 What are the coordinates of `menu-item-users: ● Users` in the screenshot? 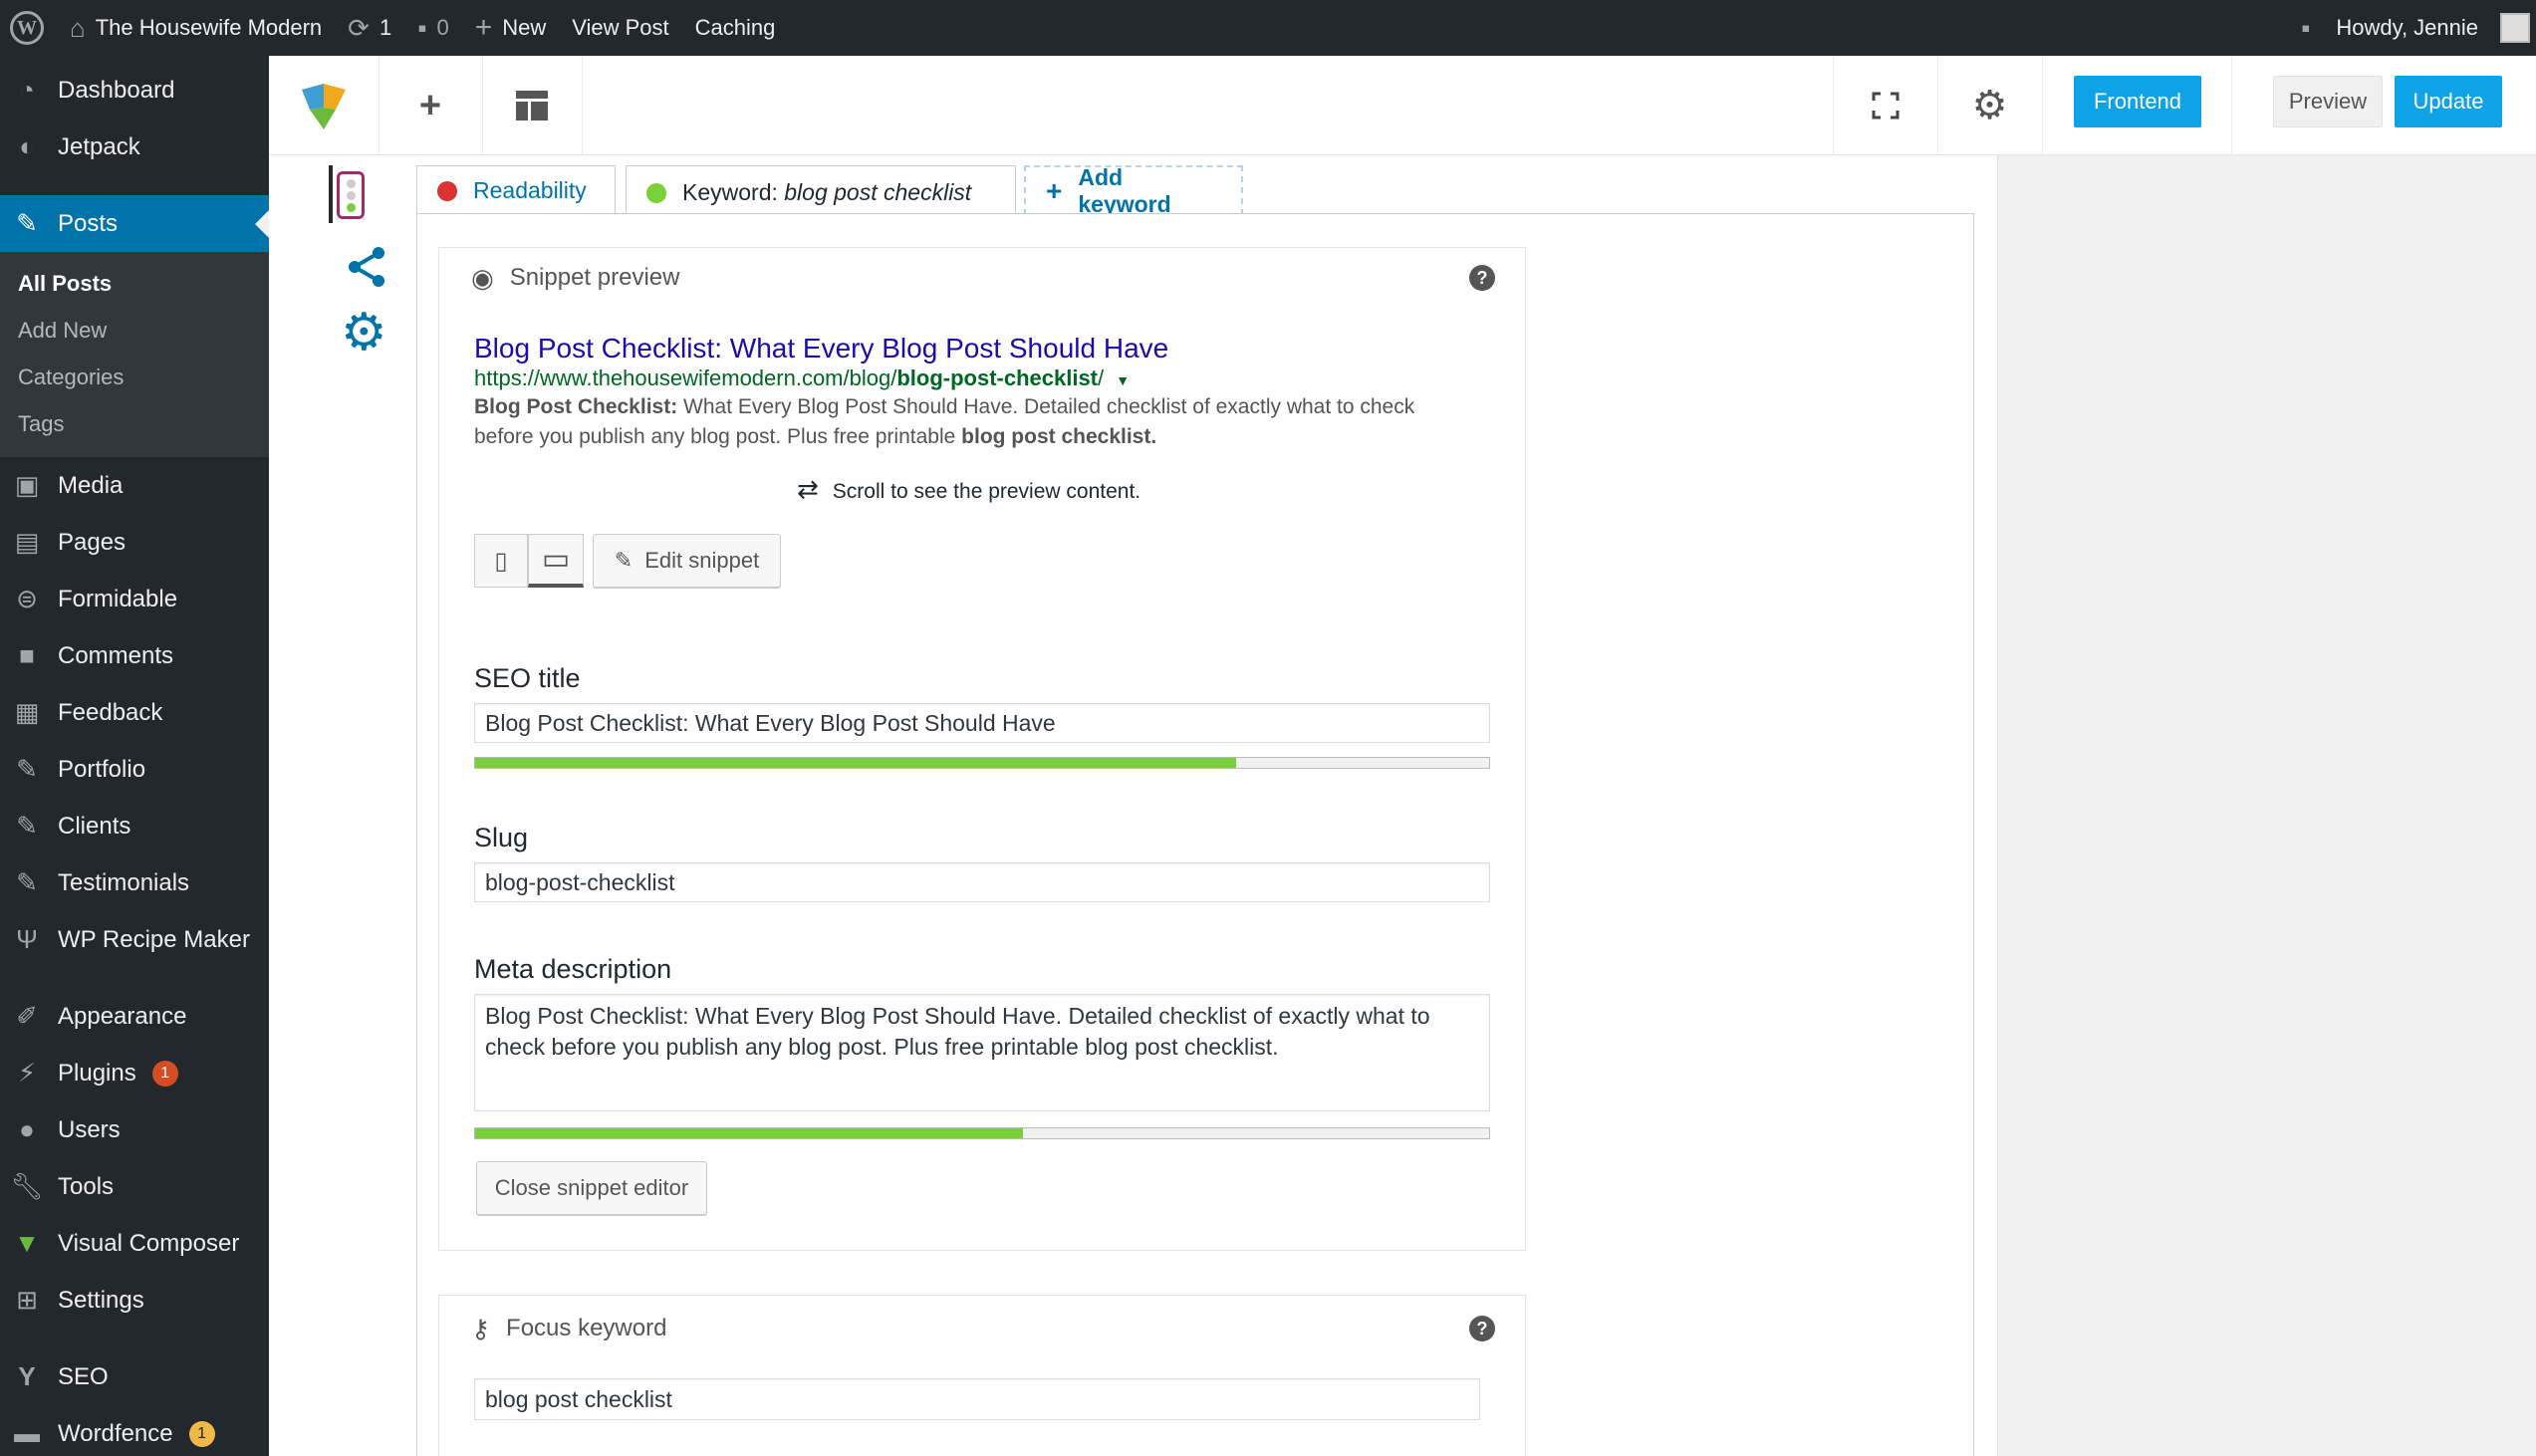 It's located at (134, 1129).